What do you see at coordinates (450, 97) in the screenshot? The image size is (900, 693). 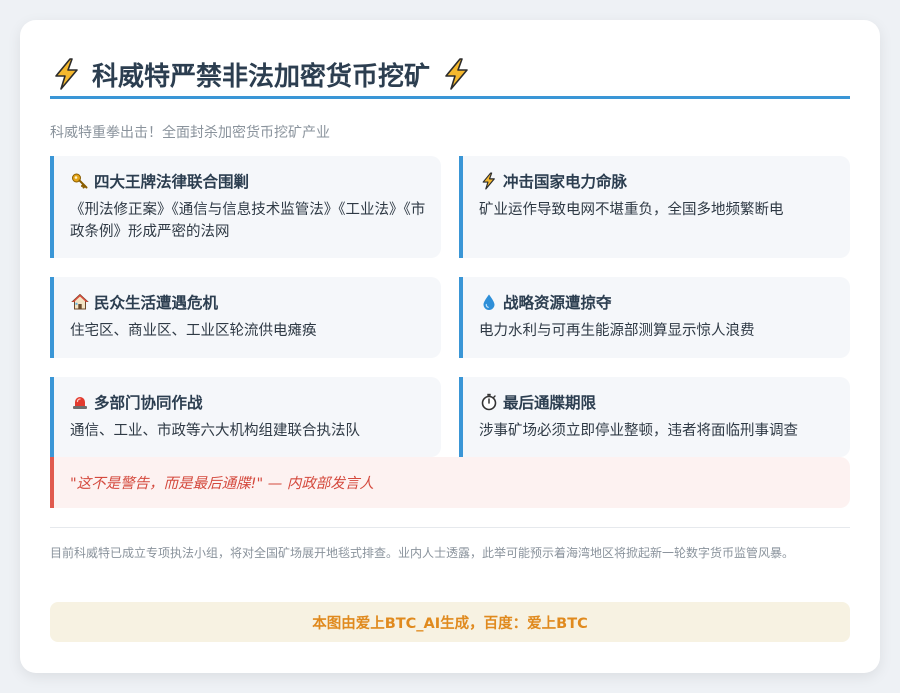 I see `title-underline` at bounding box center [450, 97].